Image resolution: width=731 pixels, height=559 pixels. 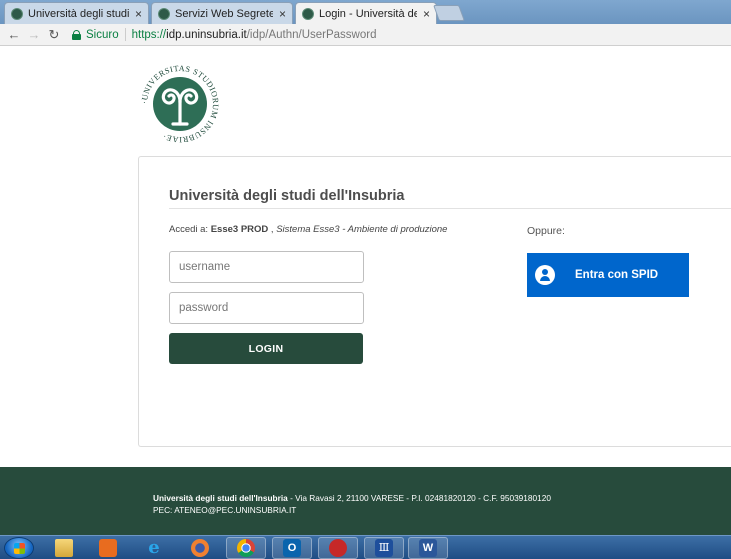 What do you see at coordinates (14, 34) in the screenshot?
I see `back-arrow-icon: ←` at bounding box center [14, 34].